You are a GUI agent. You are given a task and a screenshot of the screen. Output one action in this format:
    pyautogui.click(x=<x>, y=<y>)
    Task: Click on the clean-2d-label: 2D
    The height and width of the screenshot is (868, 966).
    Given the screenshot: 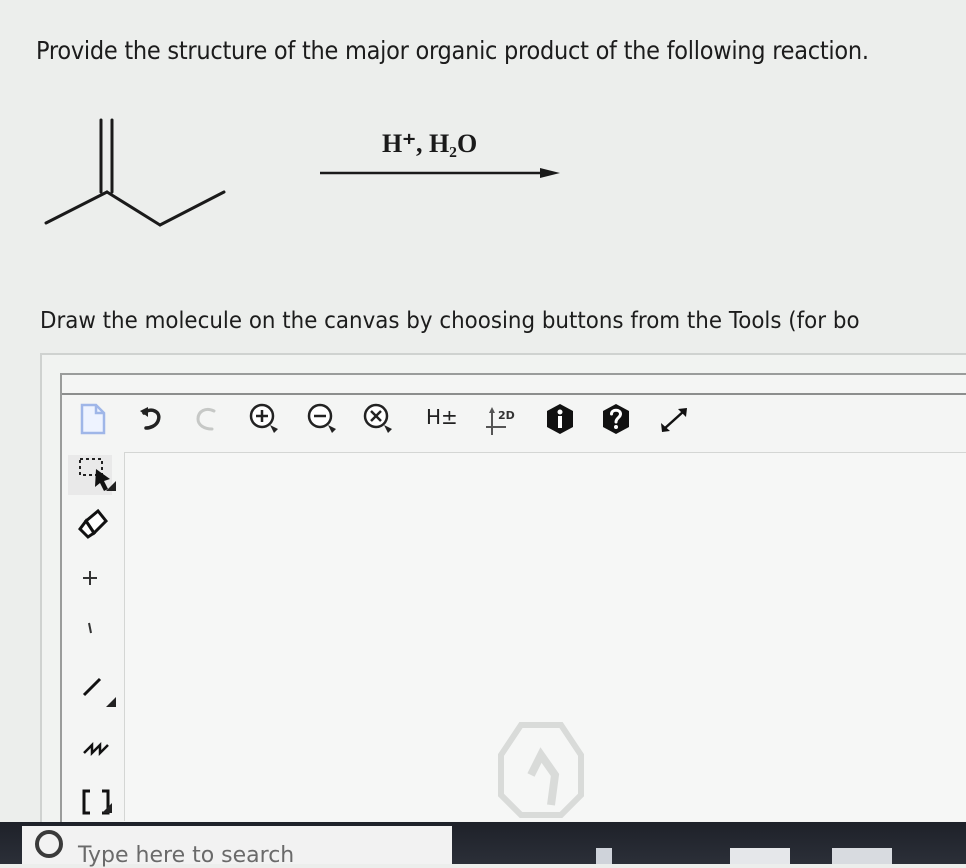 What is the action you would take?
    pyautogui.click(x=506, y=415)
    